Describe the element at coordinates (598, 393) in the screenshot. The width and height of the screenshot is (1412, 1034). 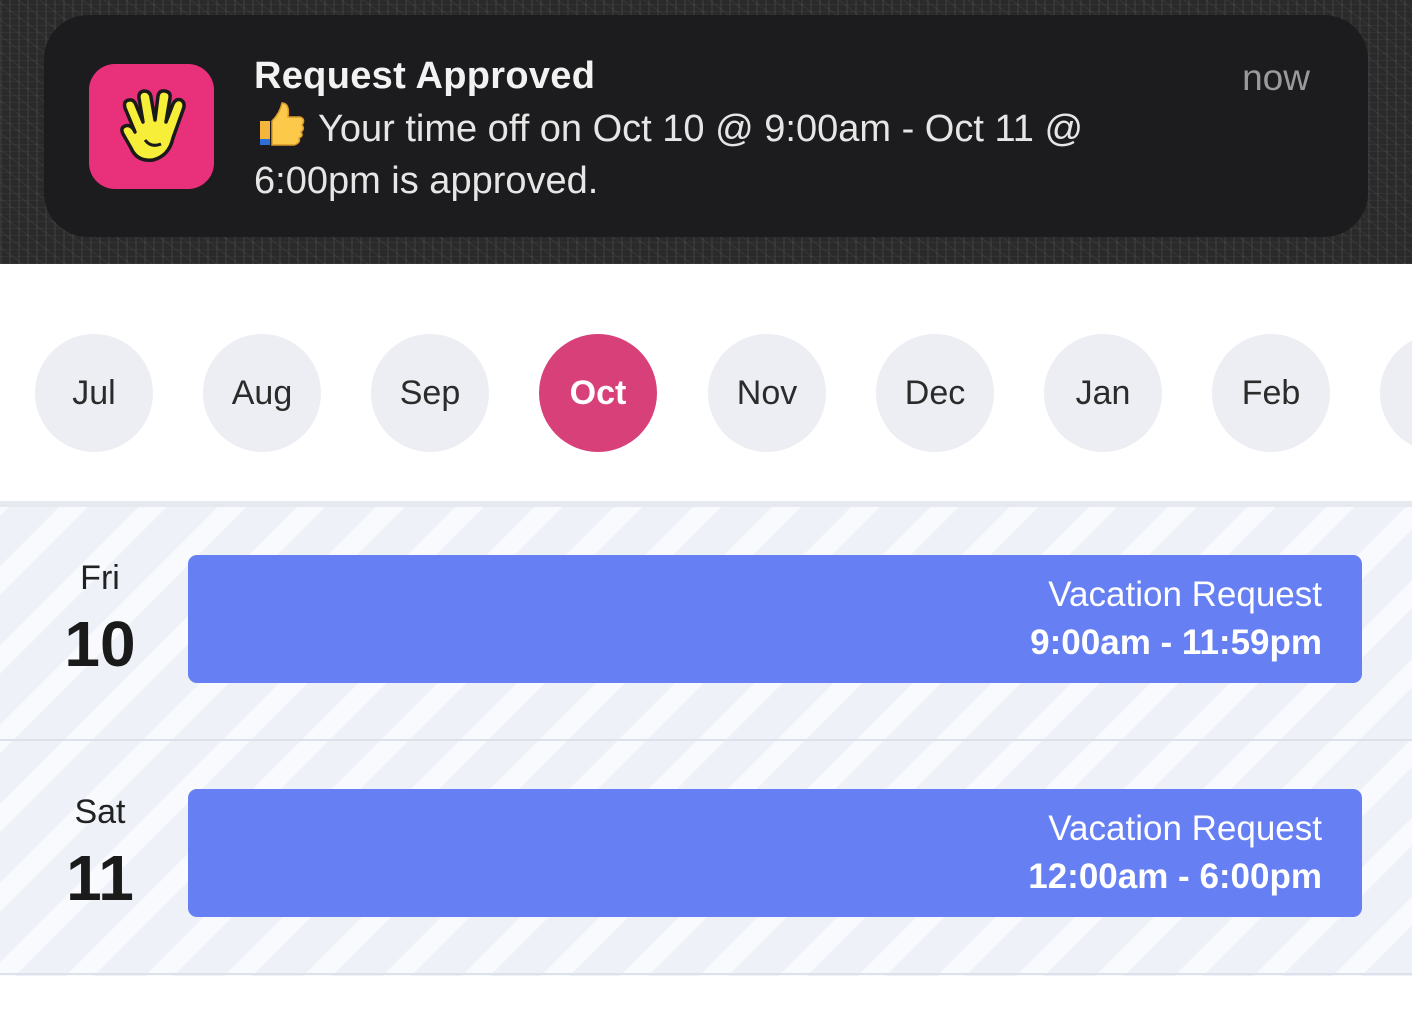
I see `month-oct-selected: Oct` at that location.